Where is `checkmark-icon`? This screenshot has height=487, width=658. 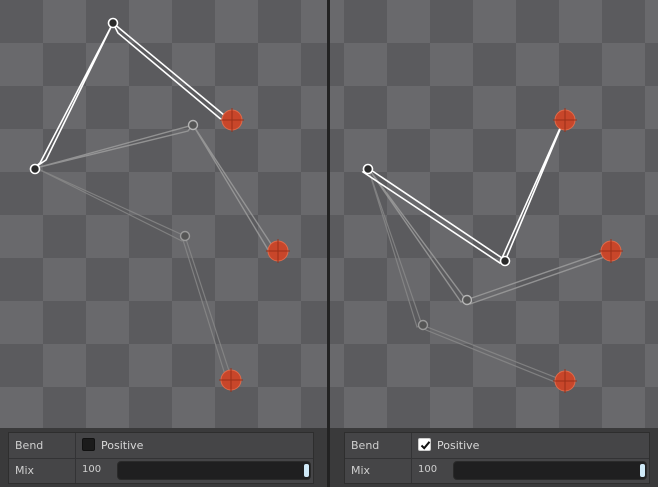
checkmark-icon is located at coordinates (425, 445).